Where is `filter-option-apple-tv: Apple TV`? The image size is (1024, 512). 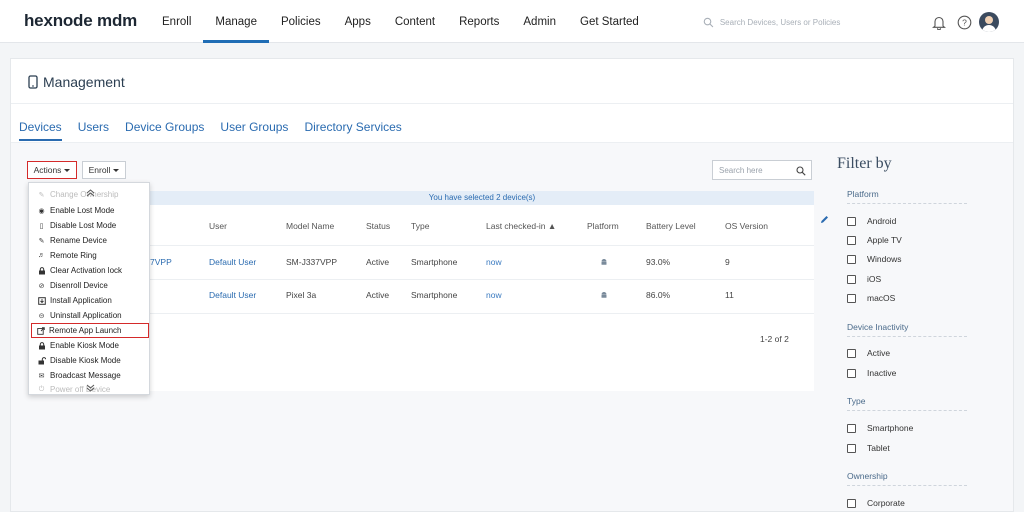
filter-option-apple-tv: Apple TV is located at coordinates (874, 240).